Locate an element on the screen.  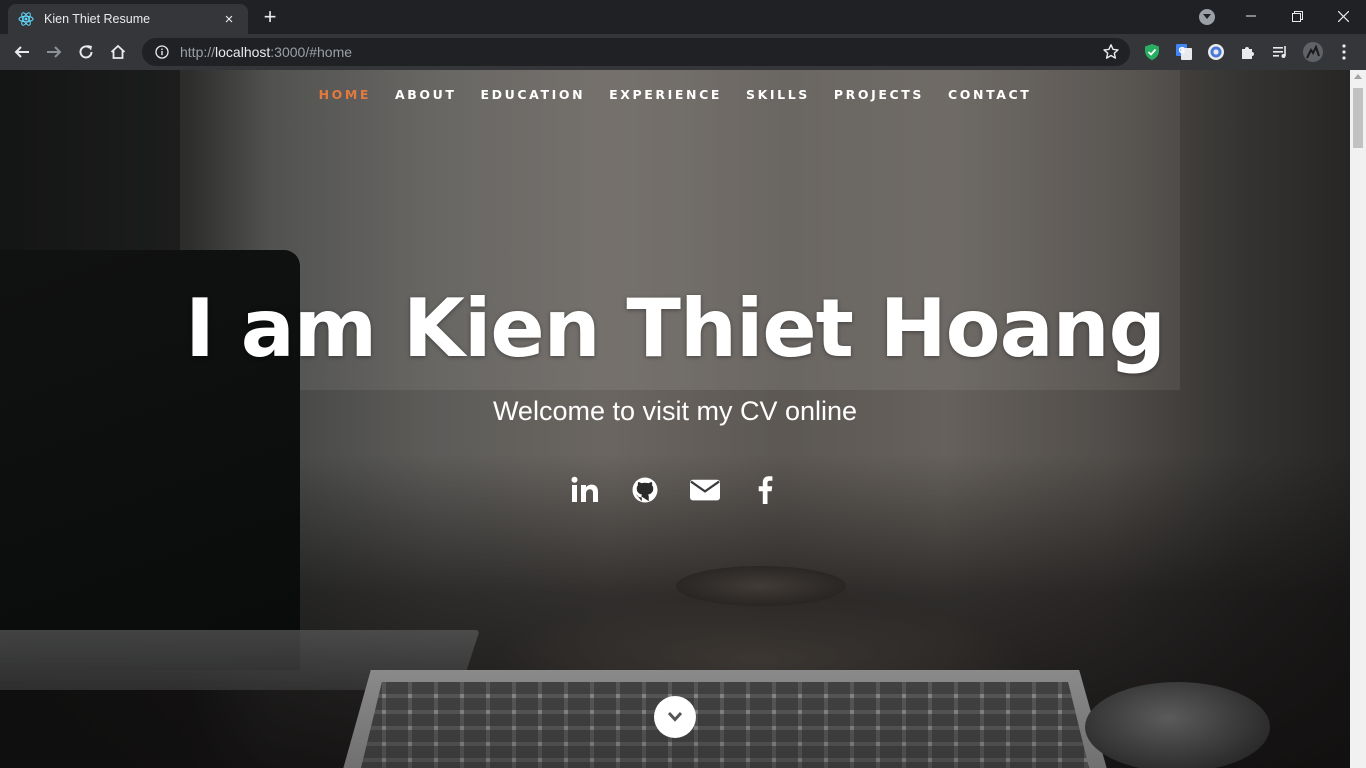
nav-skills: SKILLS is located at coordinates (778, 94).